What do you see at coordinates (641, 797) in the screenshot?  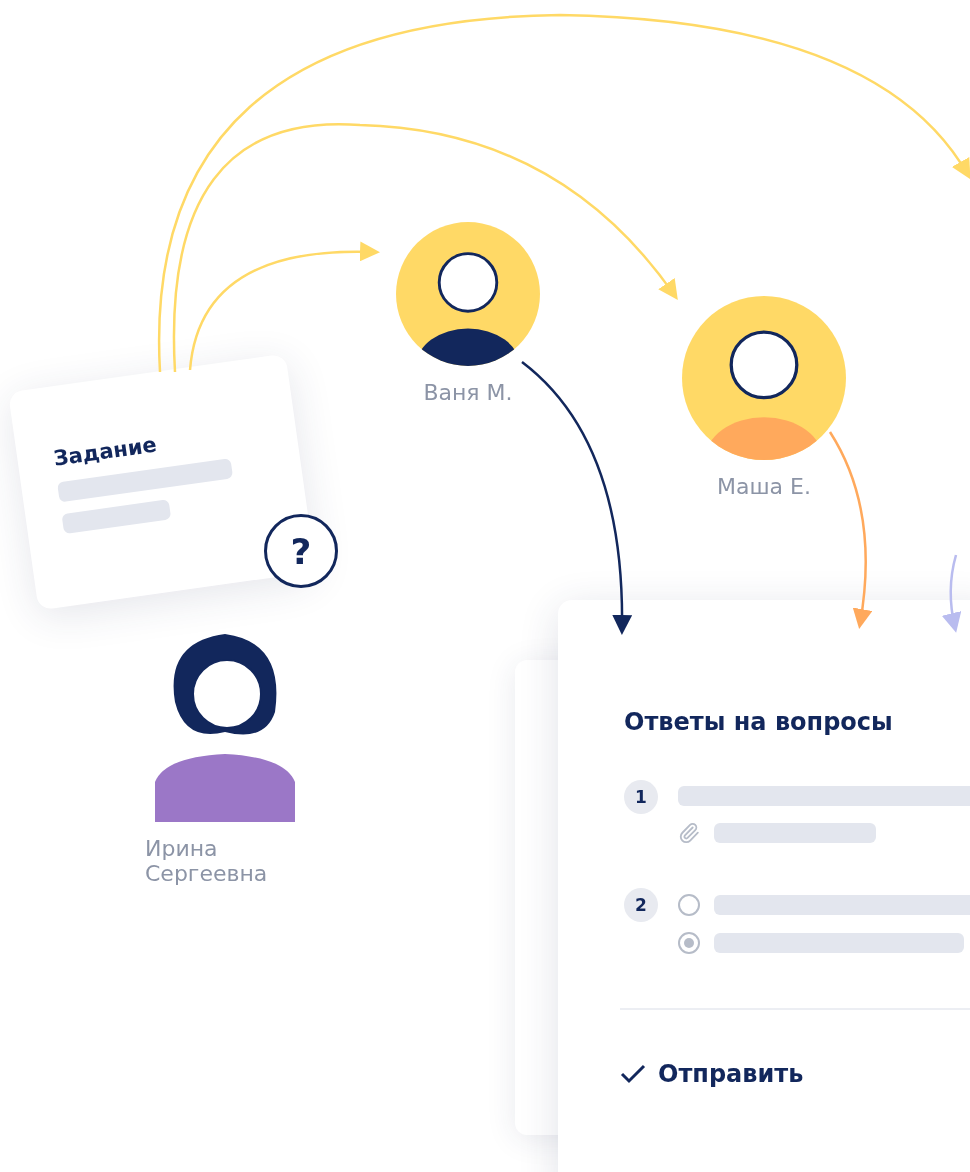 I see `question-number: 1` at bounding box center [641, 797].